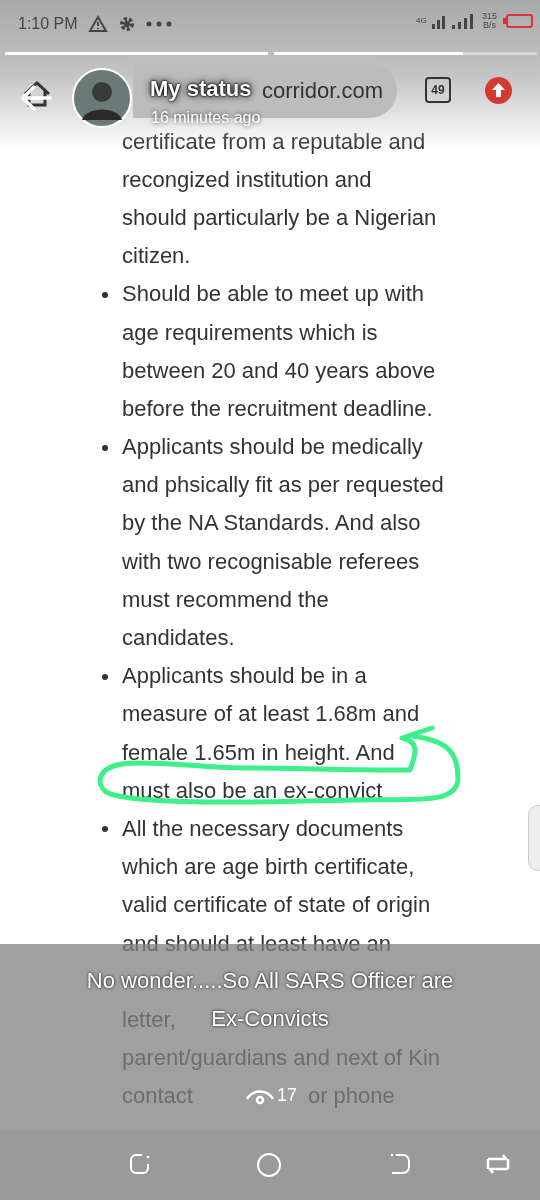 The height and width of the screenshot is (1200, 540). Describe the element at coordinates (283, 485) in the screenshot. I see `list-text-line: and phsically fit as per requested` at that location.